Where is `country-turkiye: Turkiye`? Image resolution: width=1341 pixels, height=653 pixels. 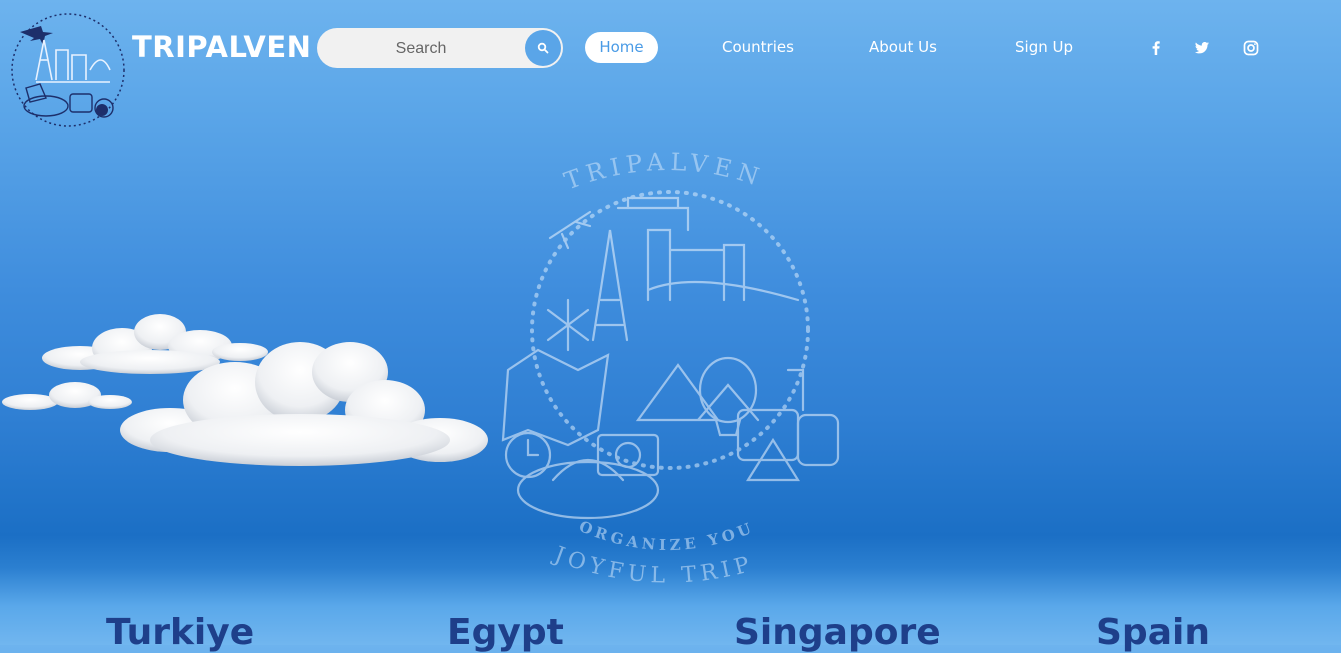 country-turkiye: Turkiye is located at coordinates (180, 632).